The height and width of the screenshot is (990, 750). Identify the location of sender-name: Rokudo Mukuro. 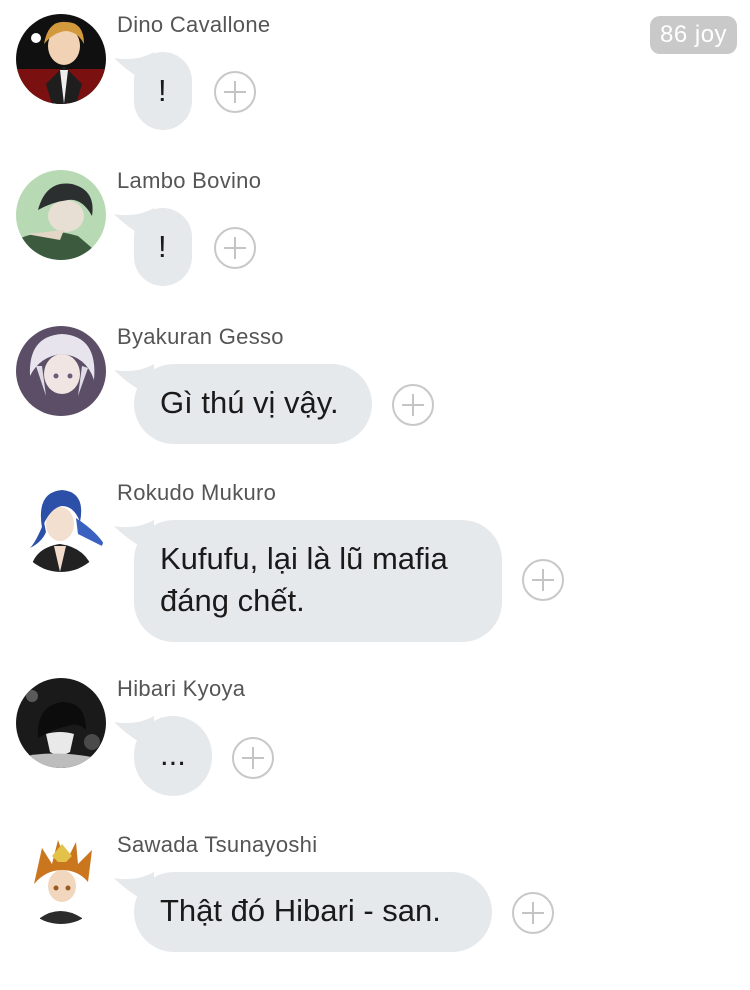
(197, 492).